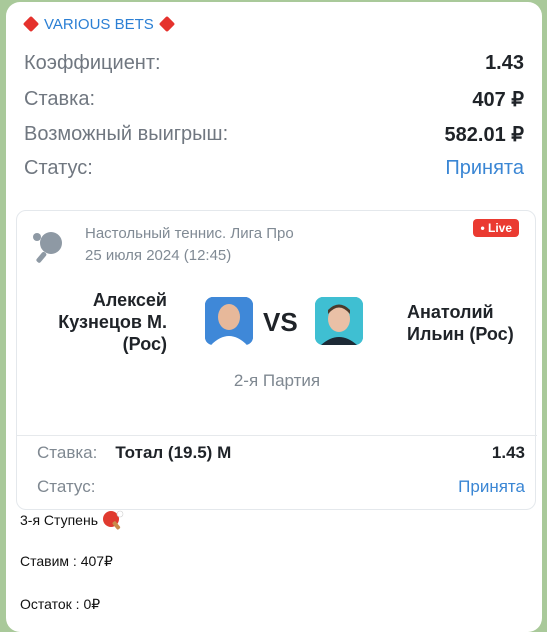  What do you see at coordinates (58, 168) in the screenshot?
I see `summary-label: Статус:` at bounding box center [58, 168].